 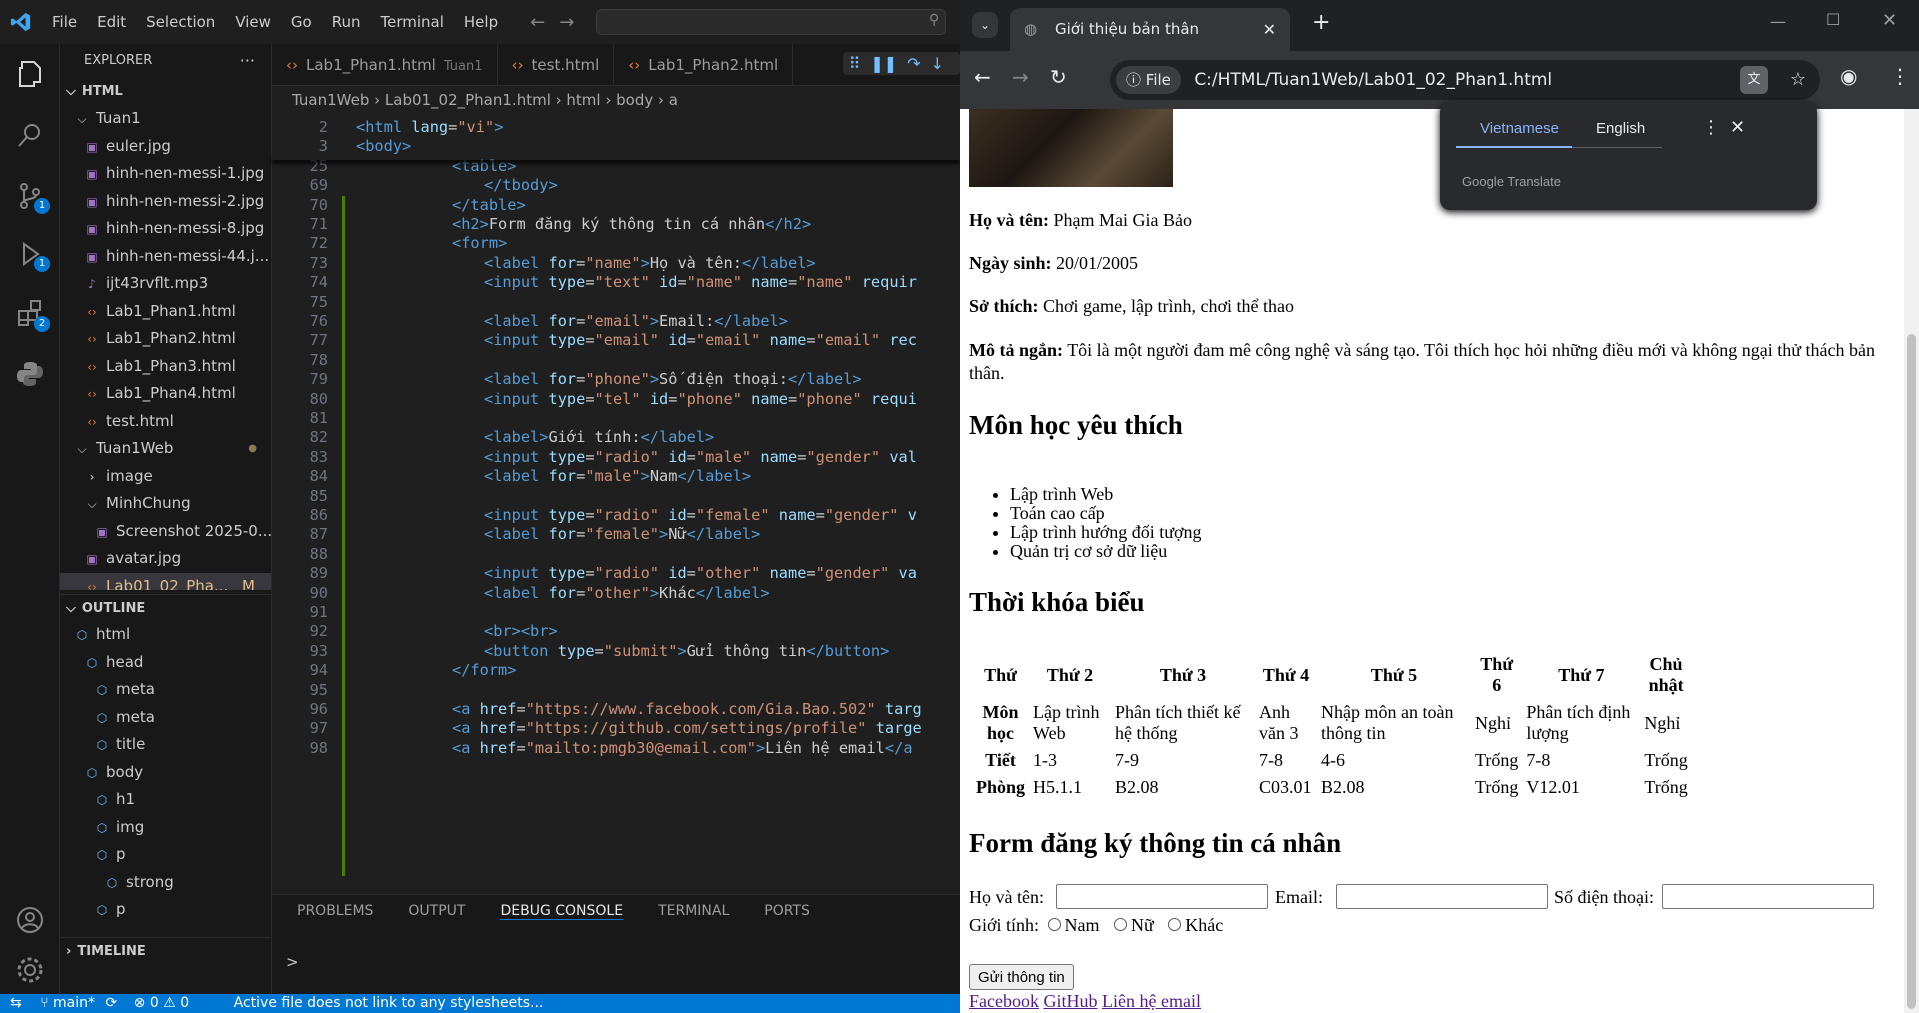 What do you see at coordinates (165, 559) in the screenshot?
I see `file-item: ▣ avatar.jpg` at bounding box center [165, 559].